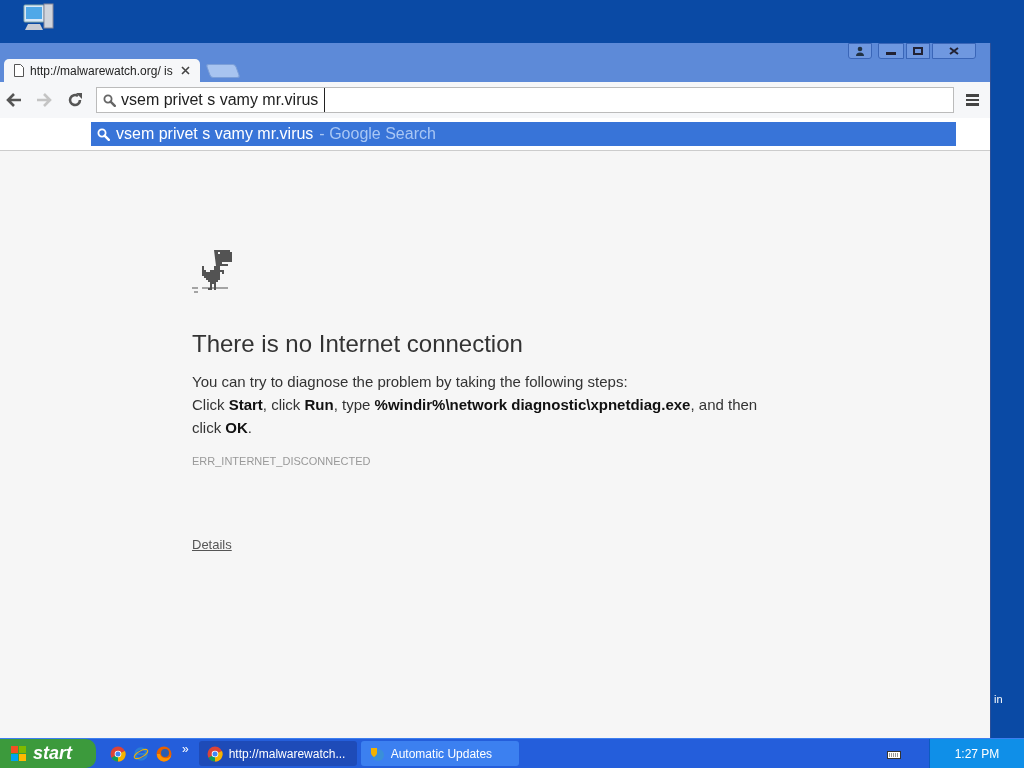  I want to click on browser-tab: http://malwarewatch.org/ is, so click(102, 70).